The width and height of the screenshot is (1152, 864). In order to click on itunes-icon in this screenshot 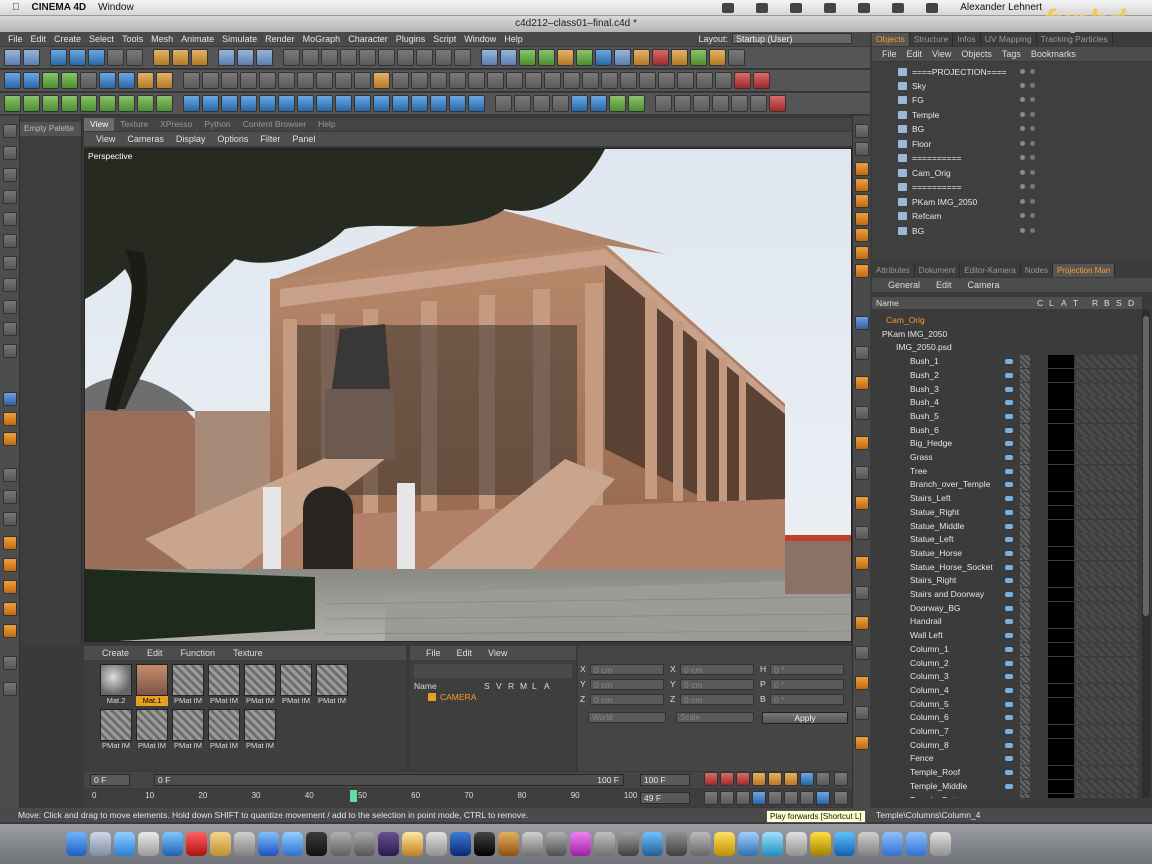, I will do `click(268, 844)`.